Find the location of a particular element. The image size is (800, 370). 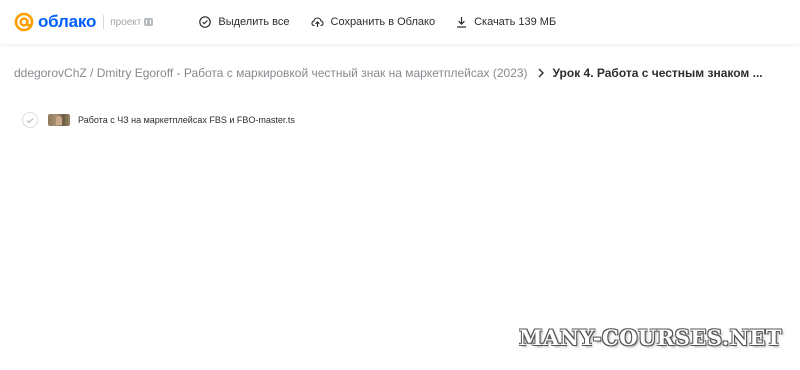

at-logo-icon is located at coordinates (24, 22).